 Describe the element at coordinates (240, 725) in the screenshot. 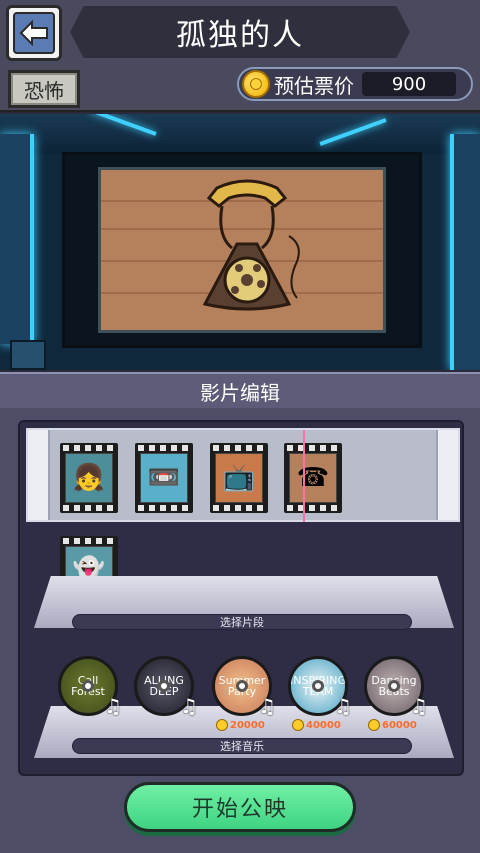

I see `music-3-cost: 20000` at that location.